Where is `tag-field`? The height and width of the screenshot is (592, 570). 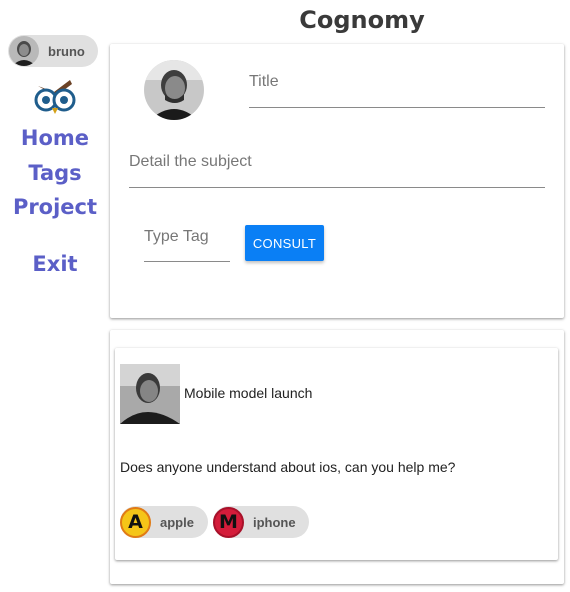 tag-field is located at coordinates (187, 245).